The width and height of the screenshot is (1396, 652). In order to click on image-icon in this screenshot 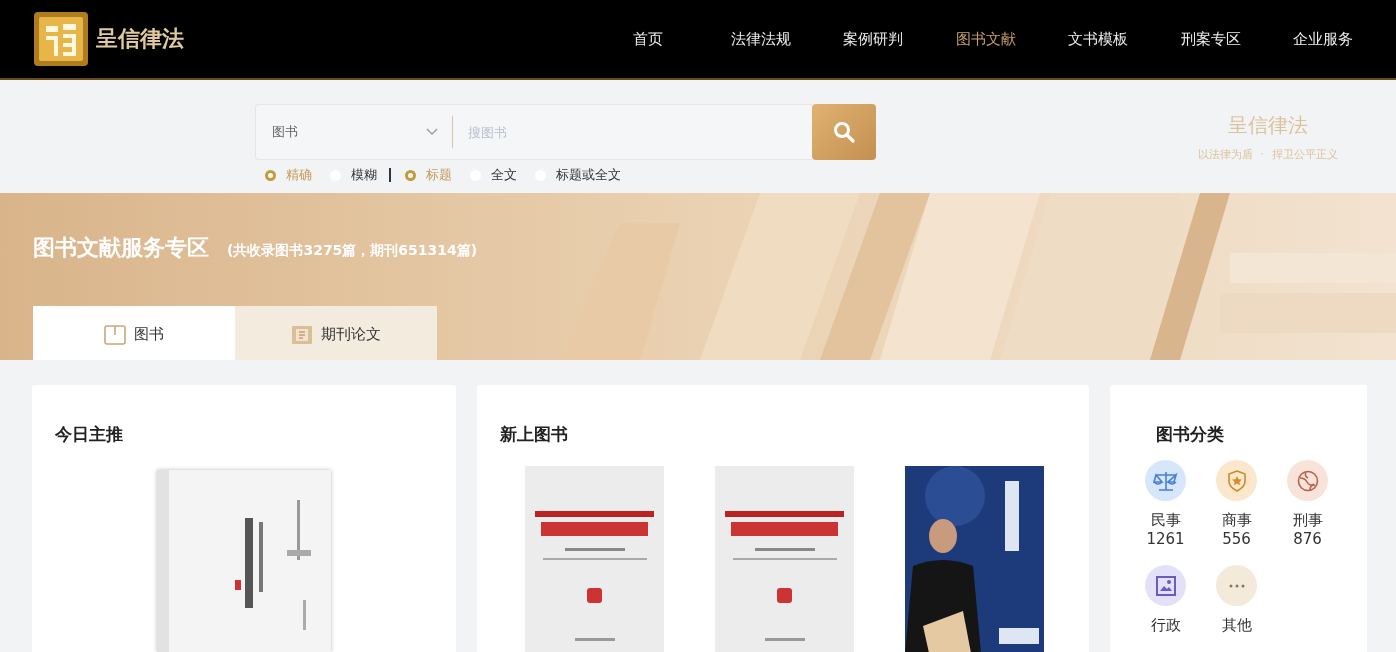, I will do `click(1165, 585)`.